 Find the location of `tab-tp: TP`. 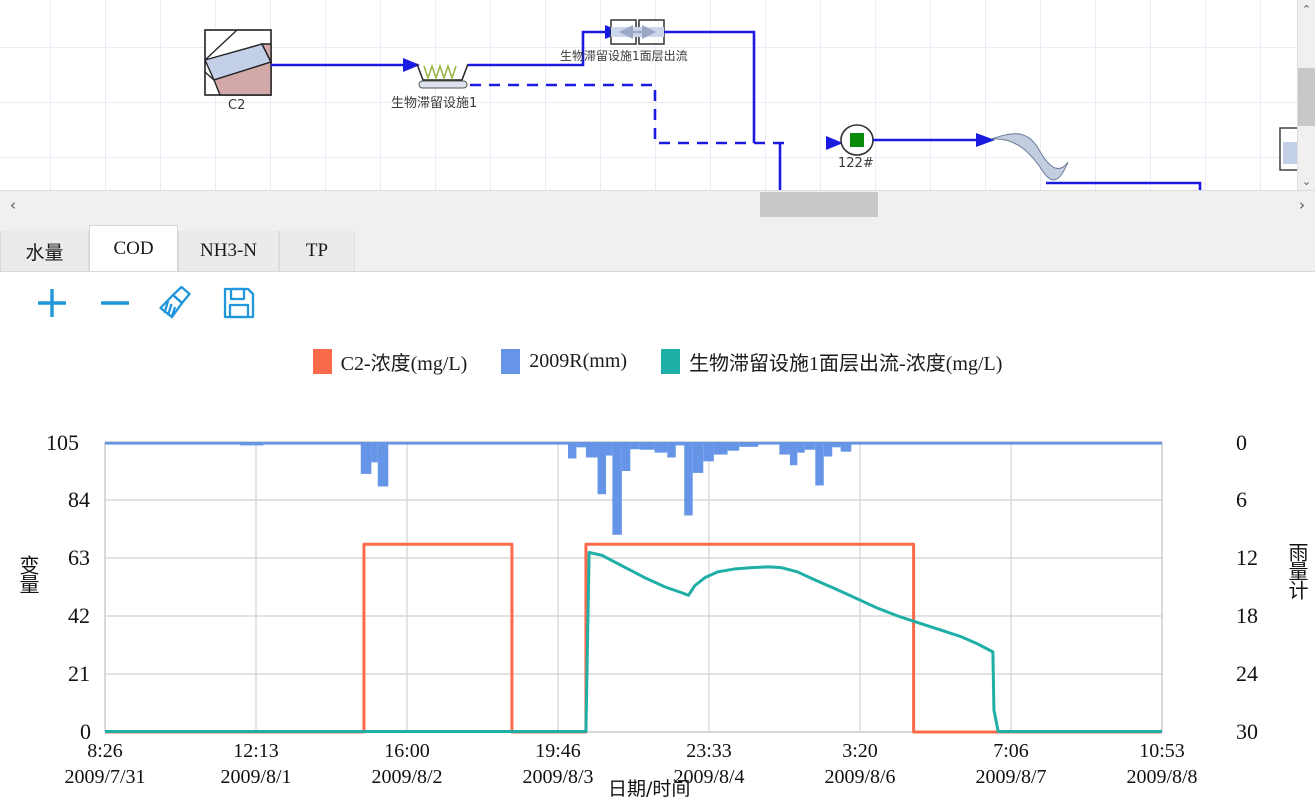

tab-tp: TP is located at coordinates (317, 251).